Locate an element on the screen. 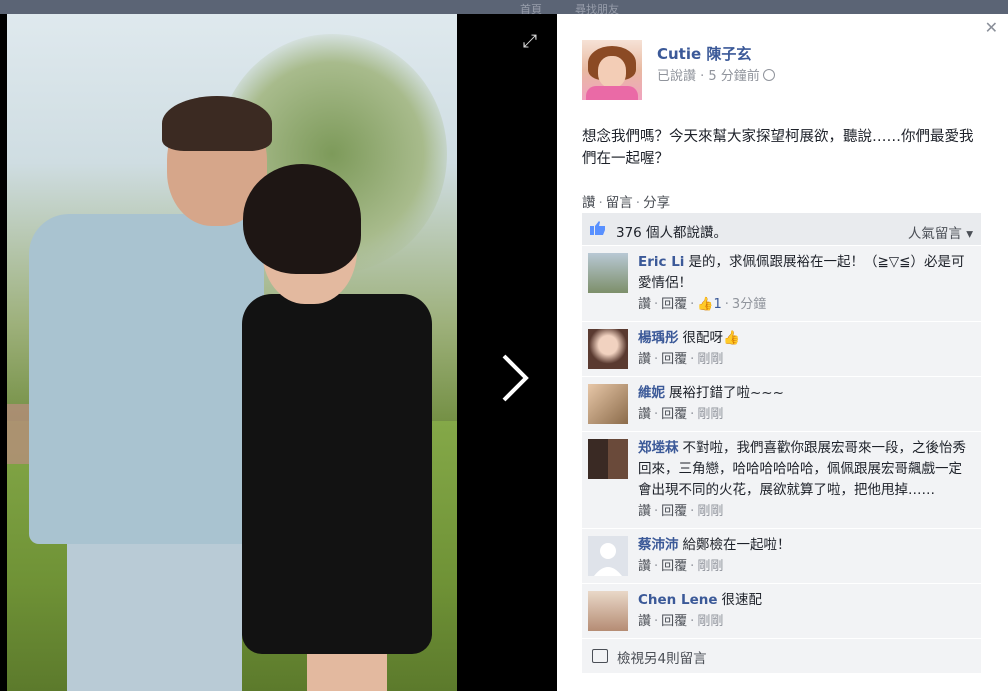 The image size is (1008, 691). comment-text: 很速配 is located at coordinates (742, 600).